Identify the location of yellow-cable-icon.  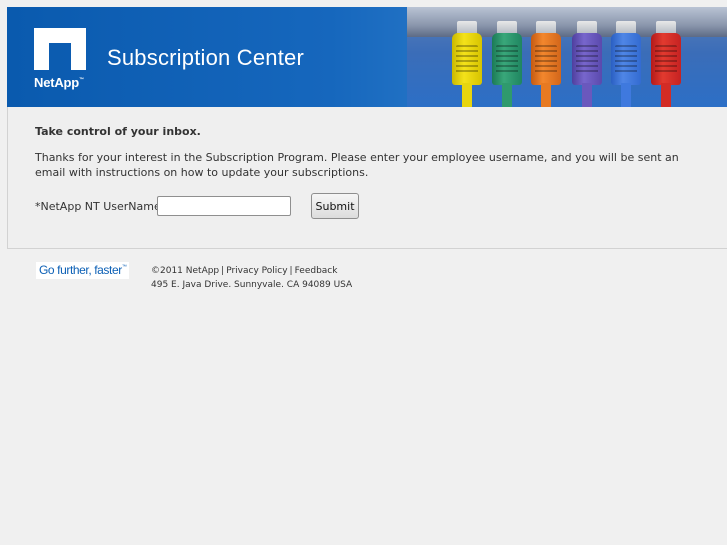
(467, 64).